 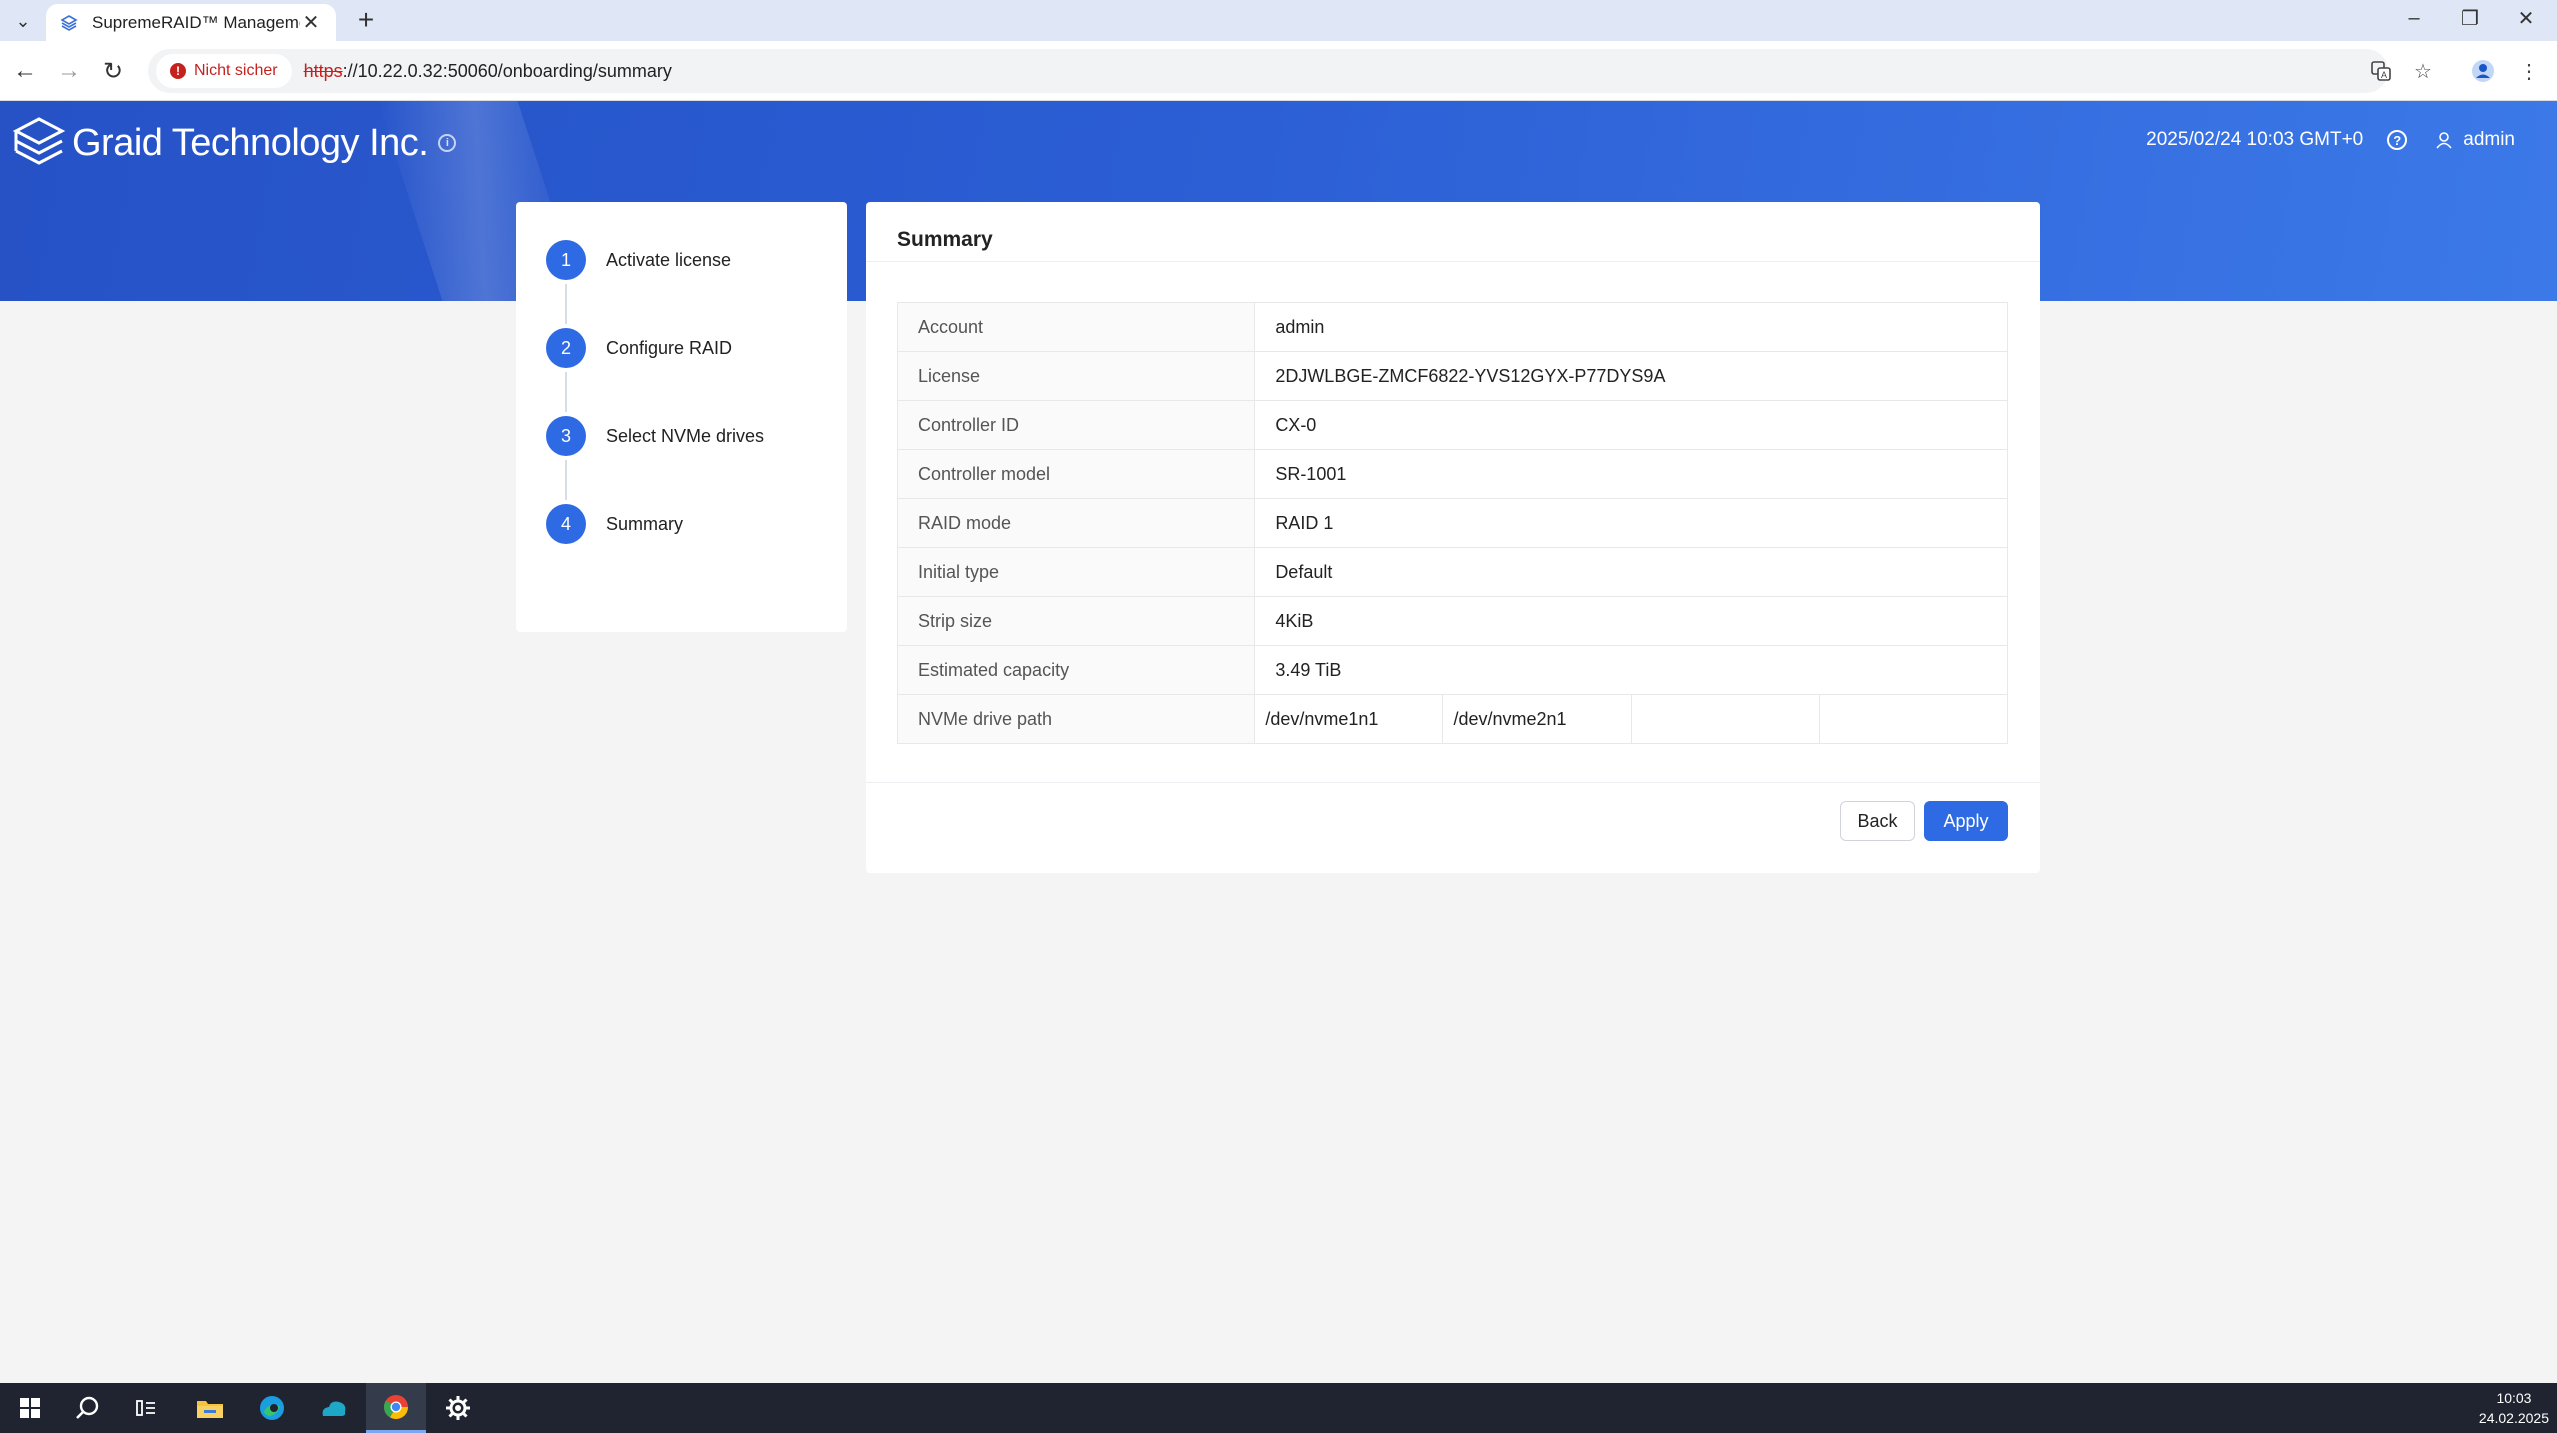 What do you see at coordinates (2483, 71) in the screenshot?
I see `profile-icon` at bounding box center [2483, 71].